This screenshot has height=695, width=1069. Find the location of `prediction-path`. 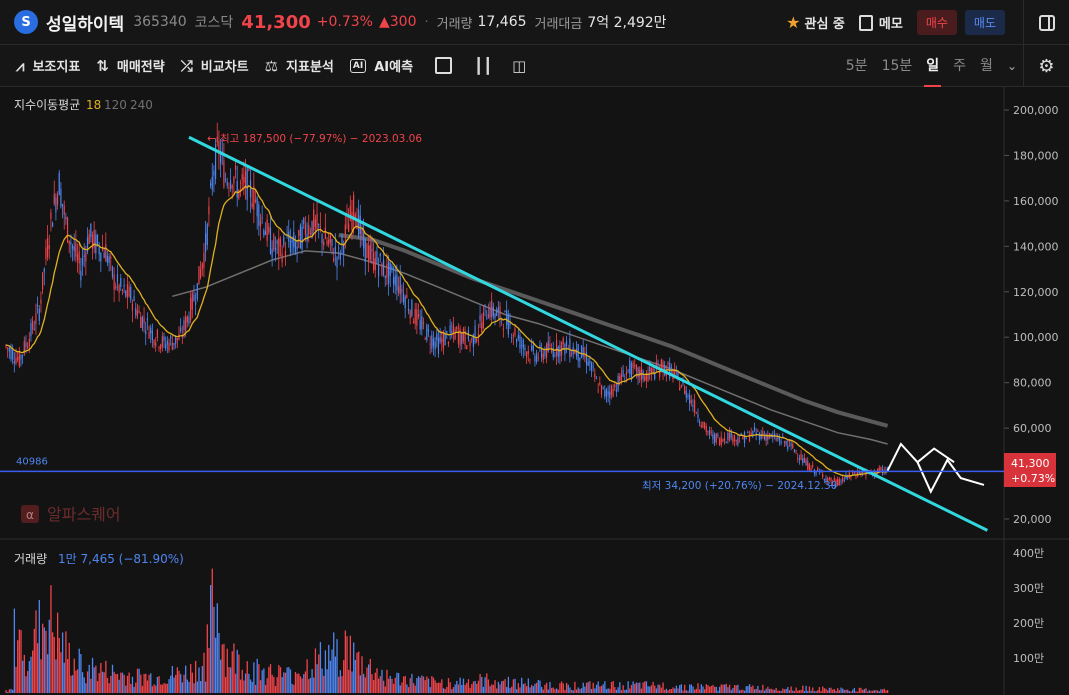

prediction-path is located at coordinates (935, 468).